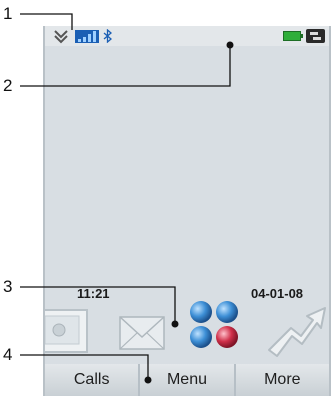  I want to click on status-bar, so click(187, 36).